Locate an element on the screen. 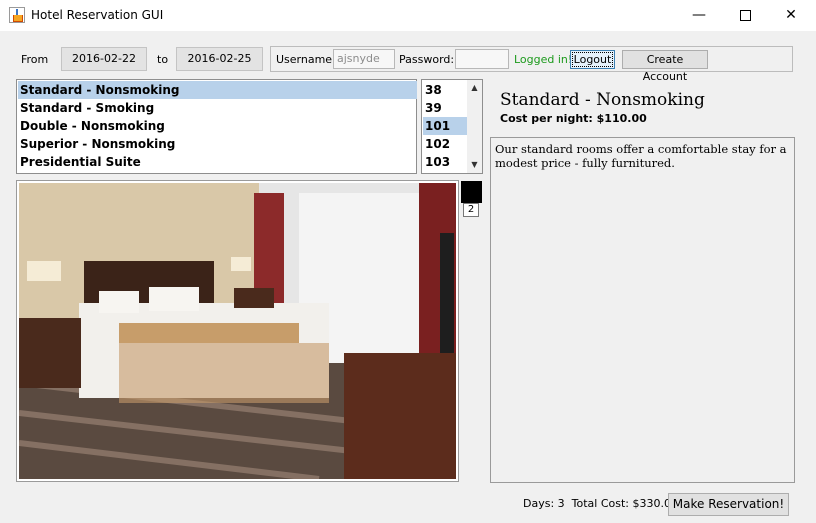 The image size is (816, 523). room-type-item: Standard - Nonsmoking is located at coordinates (217, 90).